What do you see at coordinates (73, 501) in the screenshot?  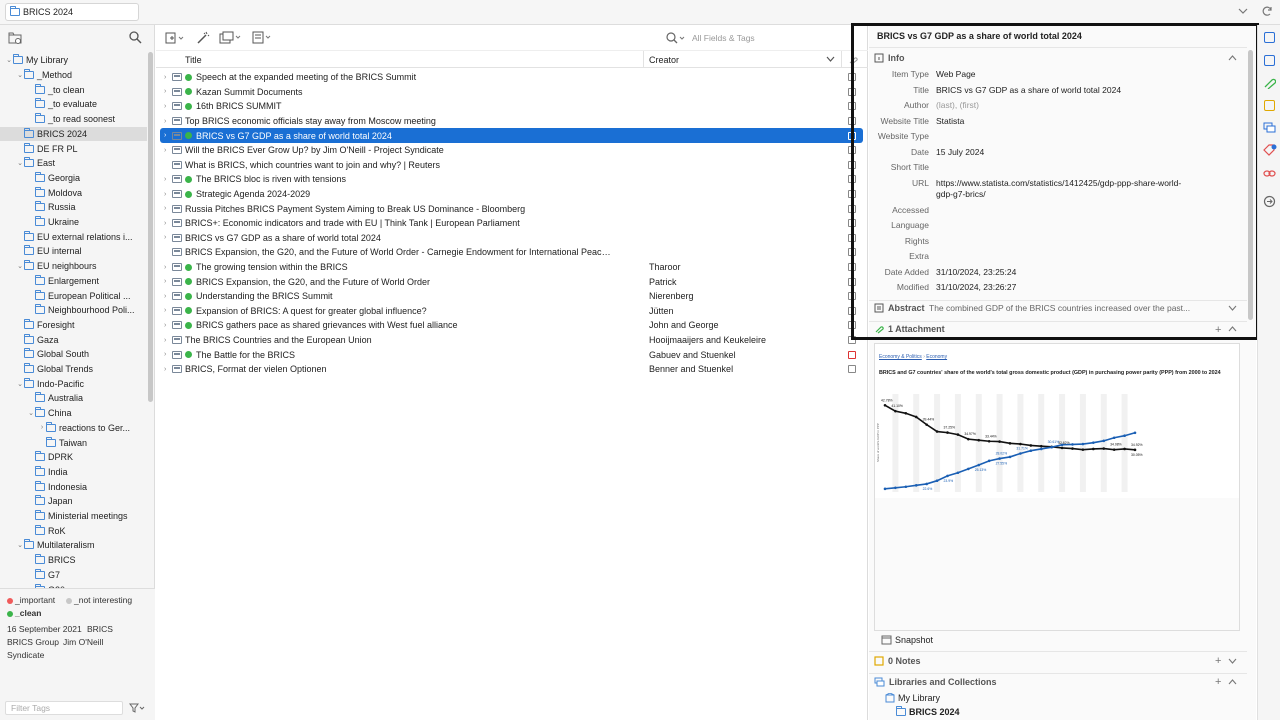 I see `collection-item: Japan` at bounding box center [73, 501].